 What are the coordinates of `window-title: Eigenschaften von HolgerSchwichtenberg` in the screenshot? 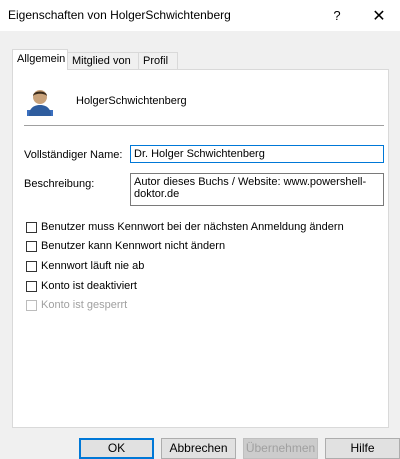 It's located at (119, 15).